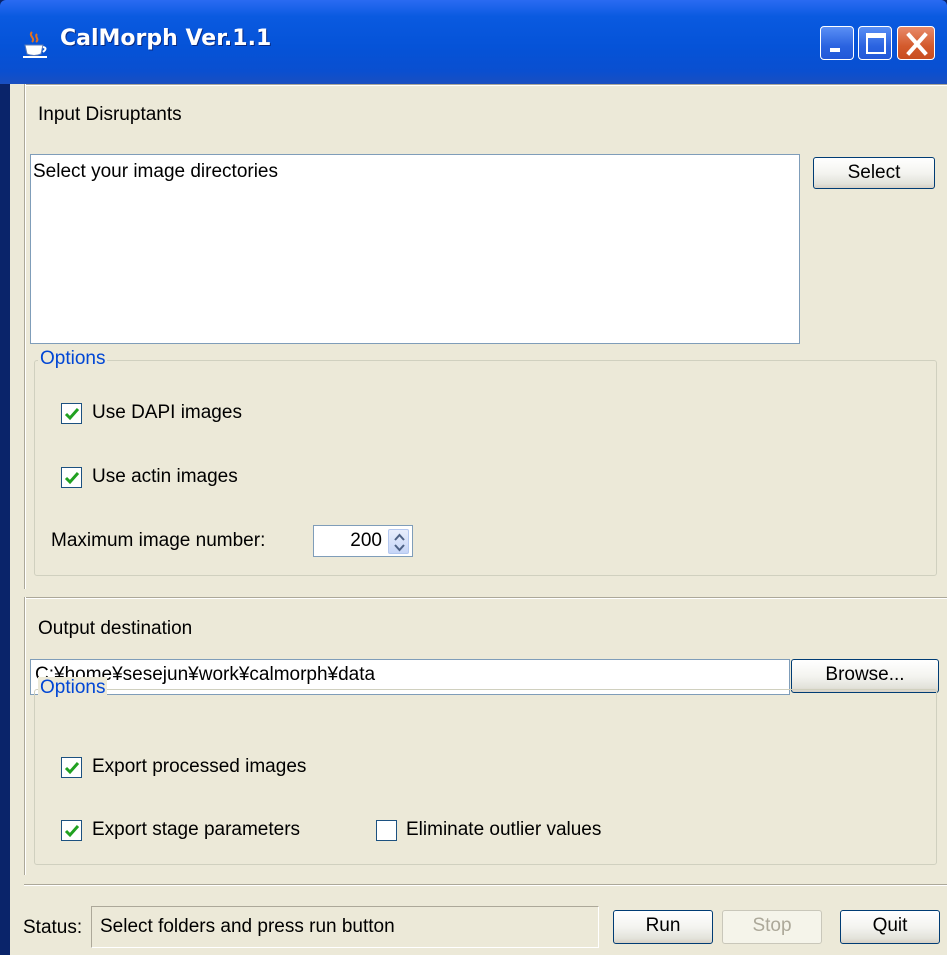 The width and height of the screenshot is (947, 955). Describe the element at coordinates (874, 173) in the screenshot. I see `select-button: Select` at that location.